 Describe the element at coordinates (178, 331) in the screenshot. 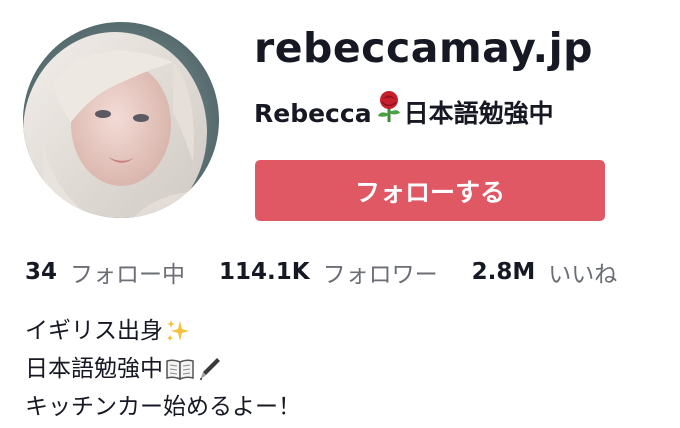

I see `sparkles-icon` at that location.